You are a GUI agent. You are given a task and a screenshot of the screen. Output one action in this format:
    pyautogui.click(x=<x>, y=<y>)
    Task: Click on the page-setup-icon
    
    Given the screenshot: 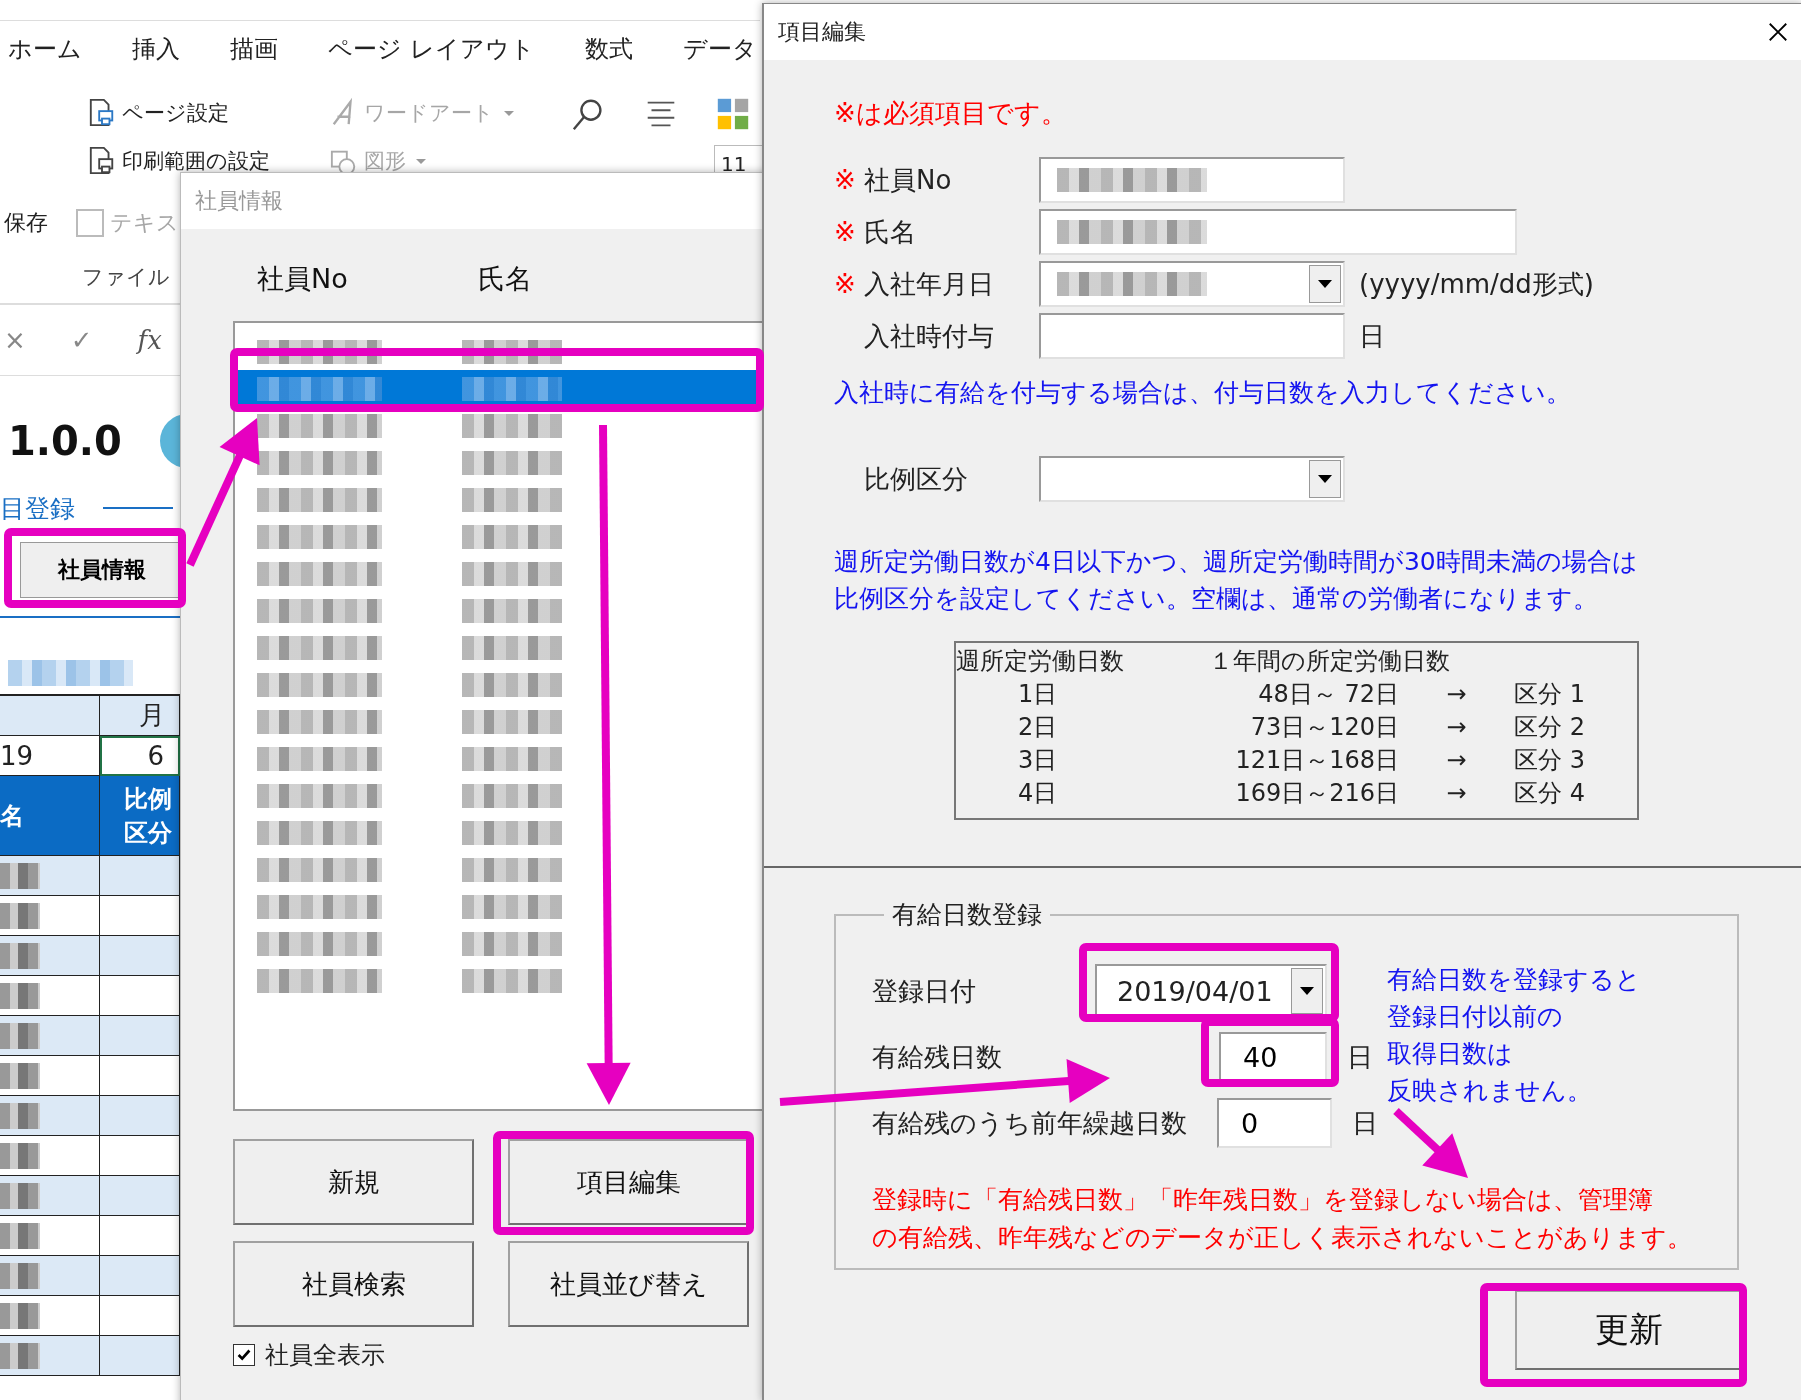 What is the action you would take?
    pyautogui.click(x=102, y=113)
    